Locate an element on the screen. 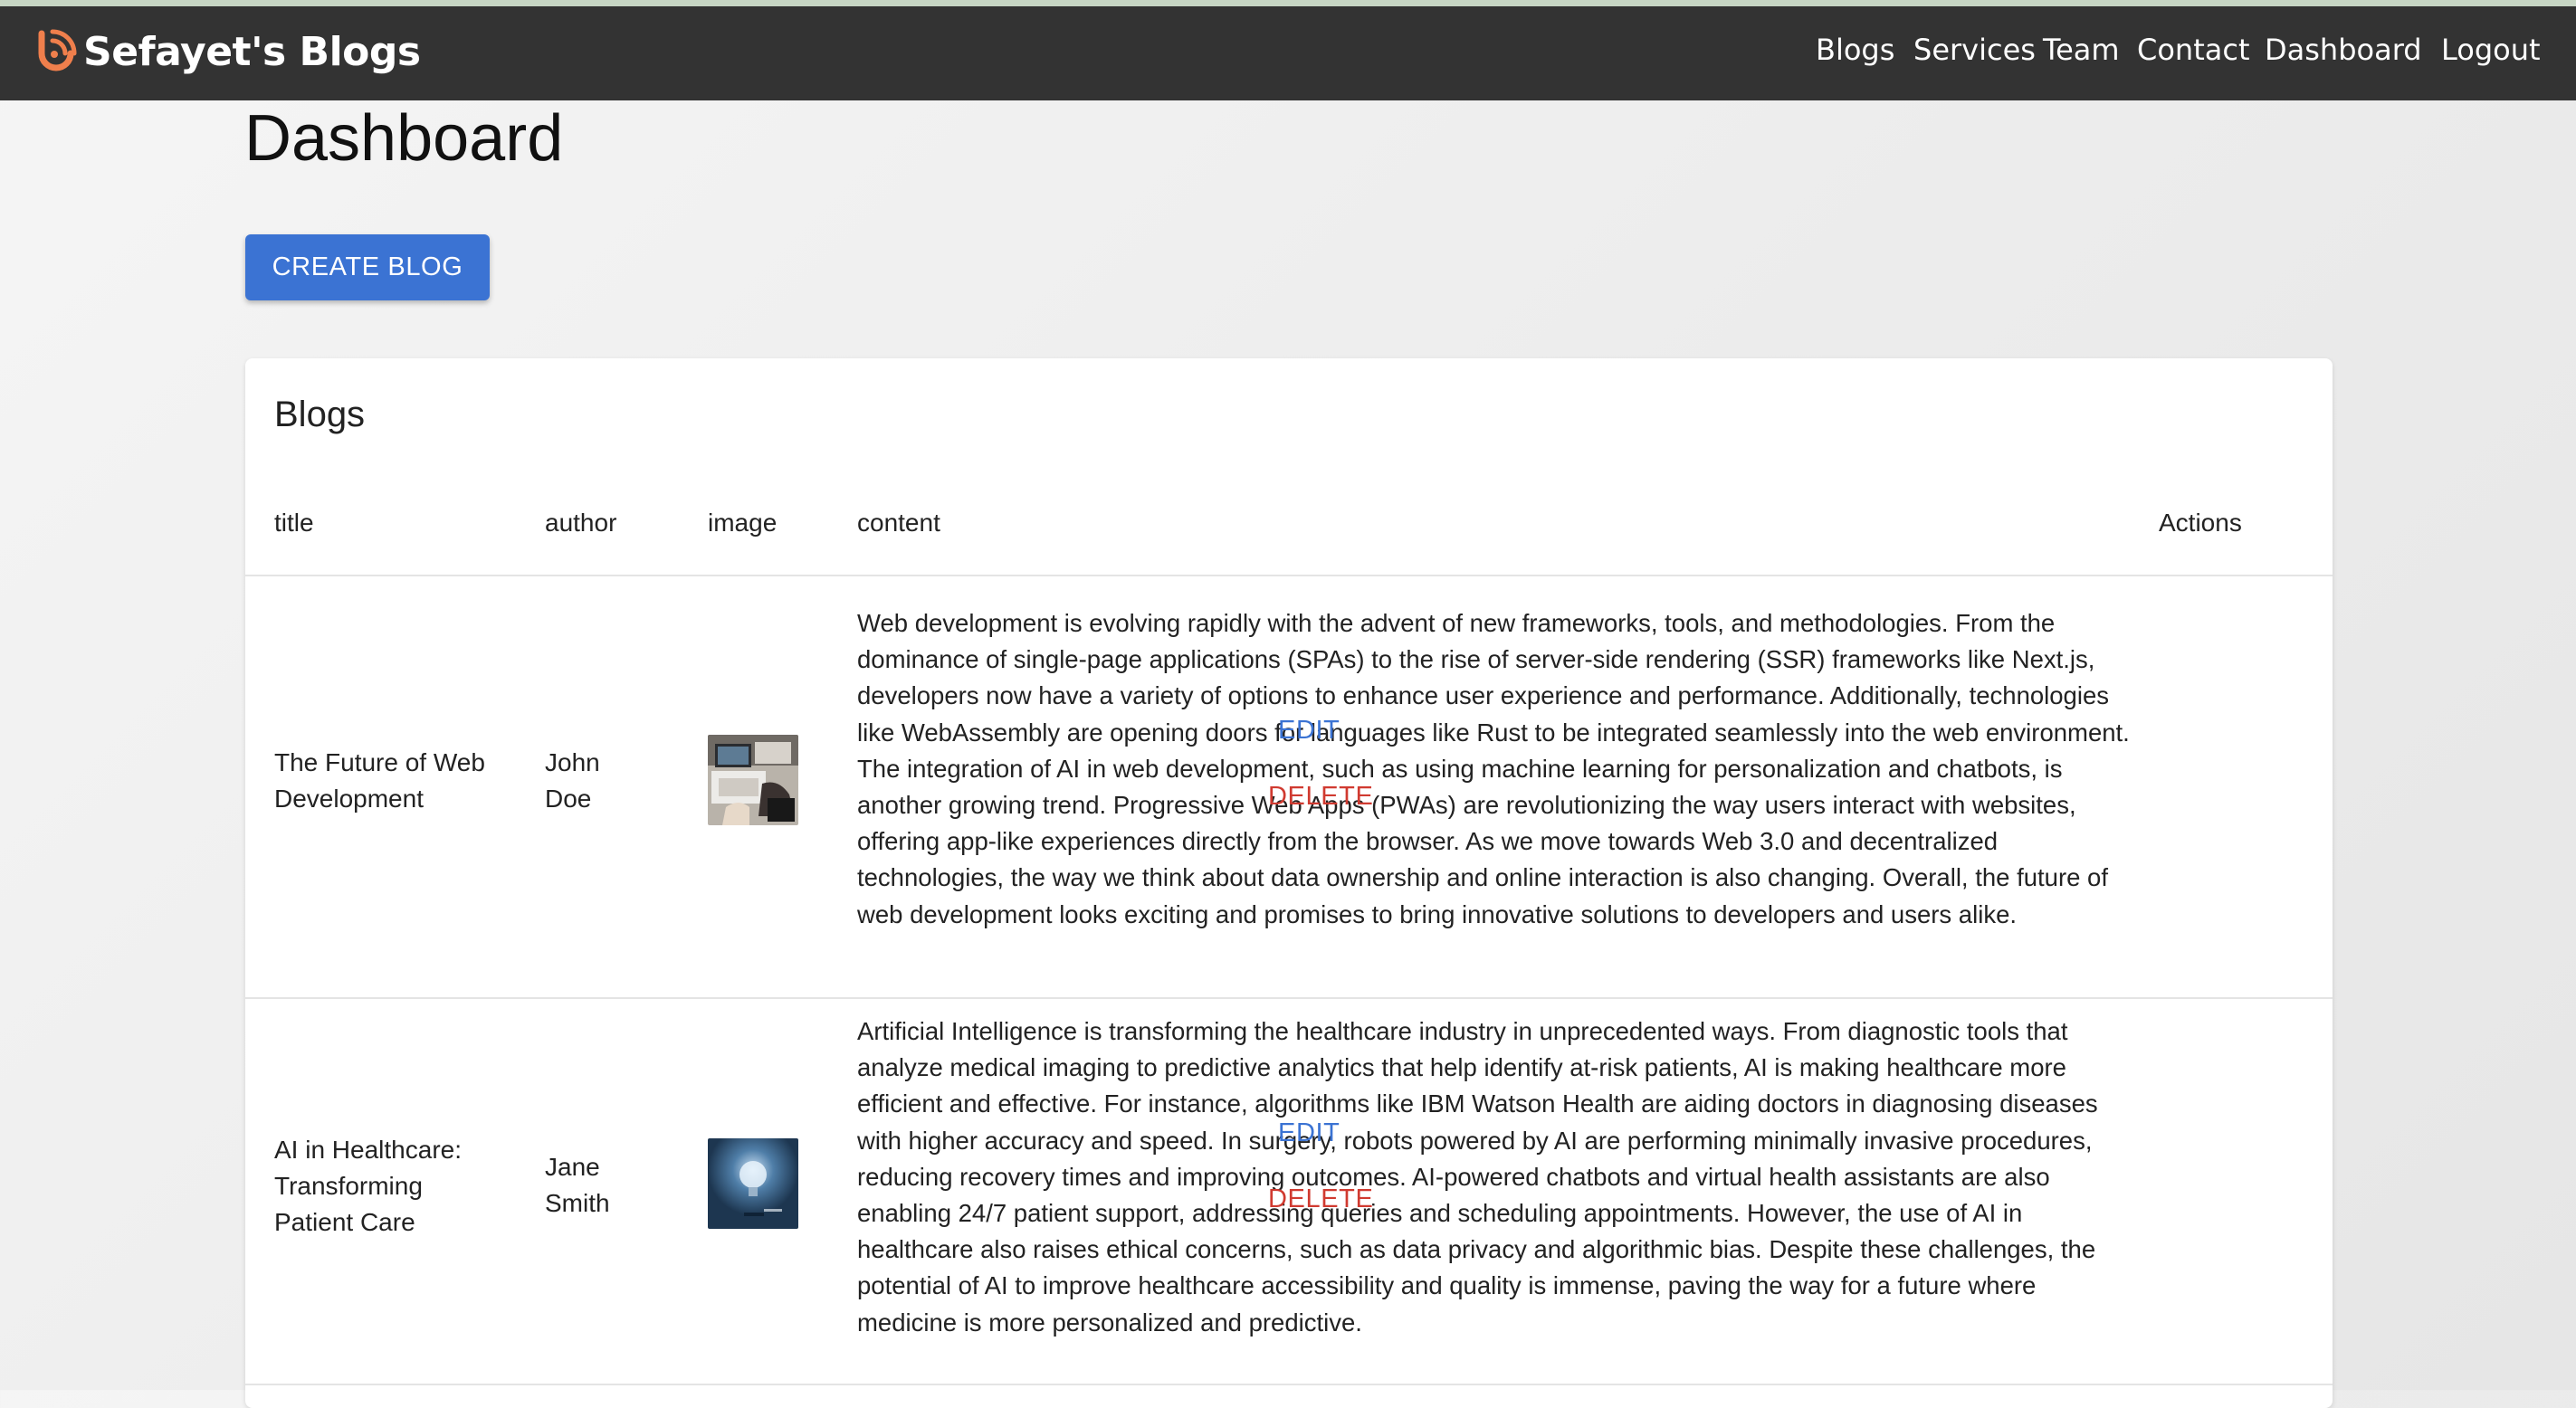 The height and width of the screenshot is (1408, 2576). nav-link-dashboard: Dashboard is located at coordinates (2343, 50).